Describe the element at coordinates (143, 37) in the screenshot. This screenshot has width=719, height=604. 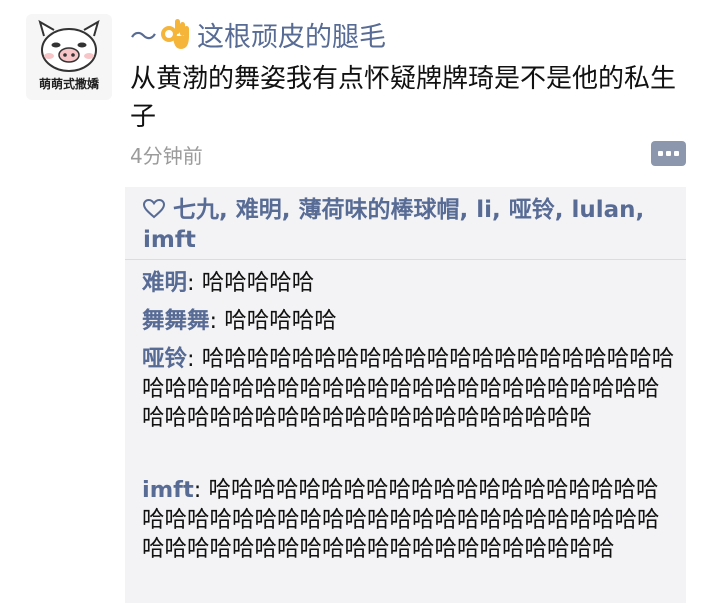
I see `author-prefix: ～` at that location.